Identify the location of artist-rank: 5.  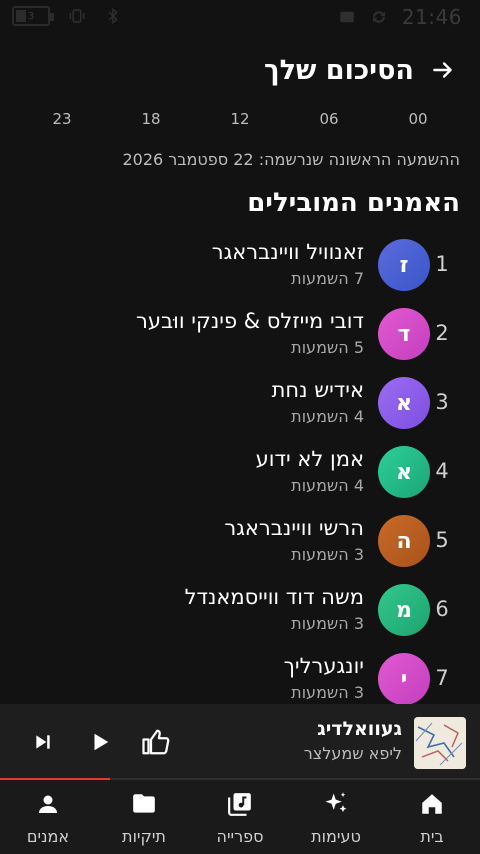
(442, 540).